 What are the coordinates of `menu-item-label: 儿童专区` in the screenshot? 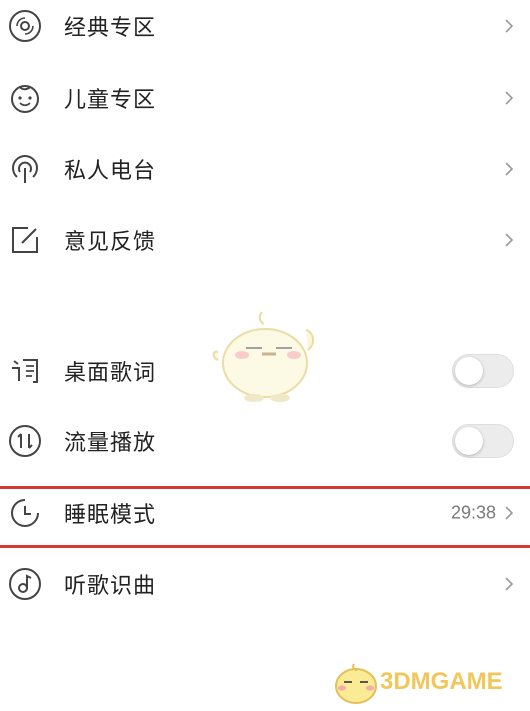 It's located at (110, 100).